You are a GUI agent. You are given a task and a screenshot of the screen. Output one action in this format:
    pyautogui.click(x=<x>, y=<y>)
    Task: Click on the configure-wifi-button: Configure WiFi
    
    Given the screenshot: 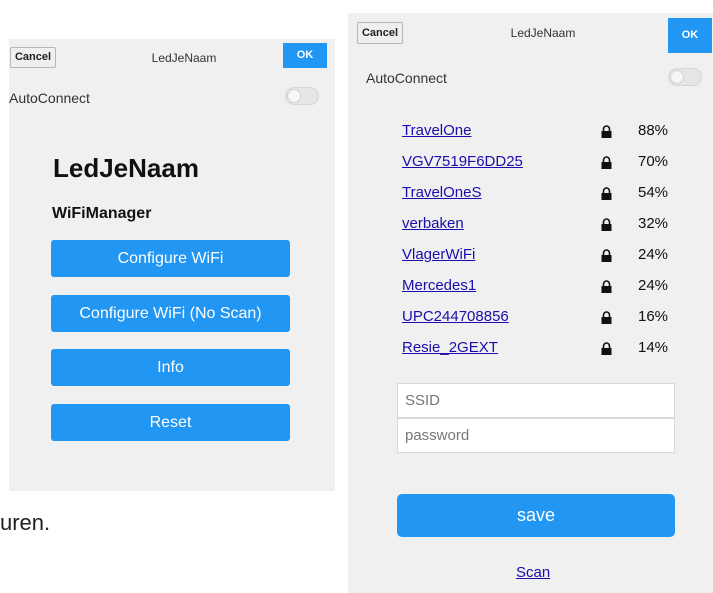 What is the action you would take?
    pyautogui.click(x=170, y=258)
    